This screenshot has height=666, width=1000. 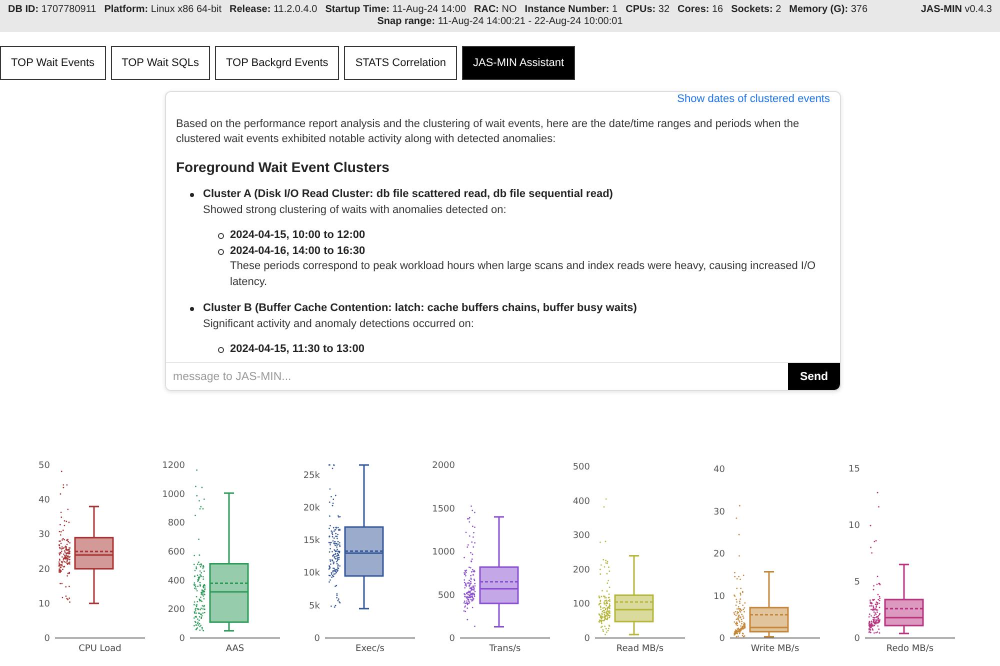 I want to click on cluster-description: Showed strong clustering of waits with anomalies detected on:, so click(x=355, y=210).